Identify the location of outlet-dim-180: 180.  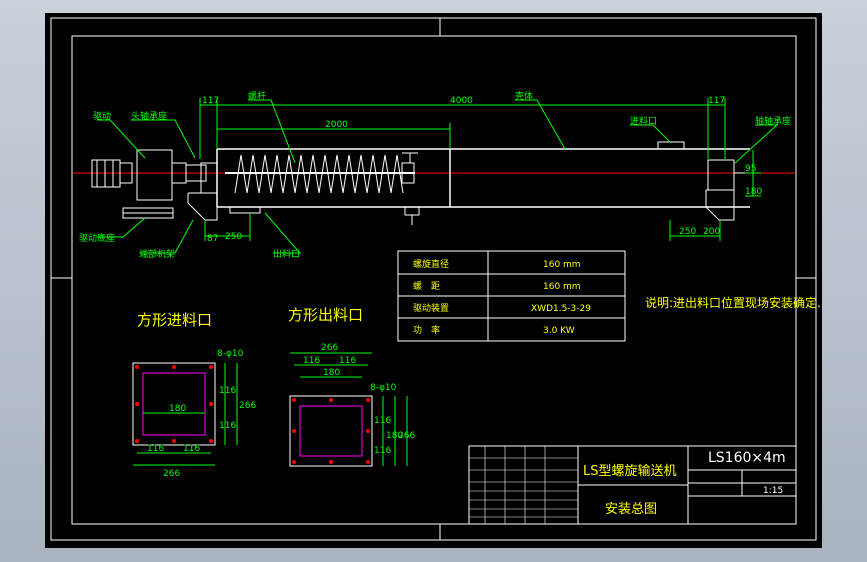
(331, 373).